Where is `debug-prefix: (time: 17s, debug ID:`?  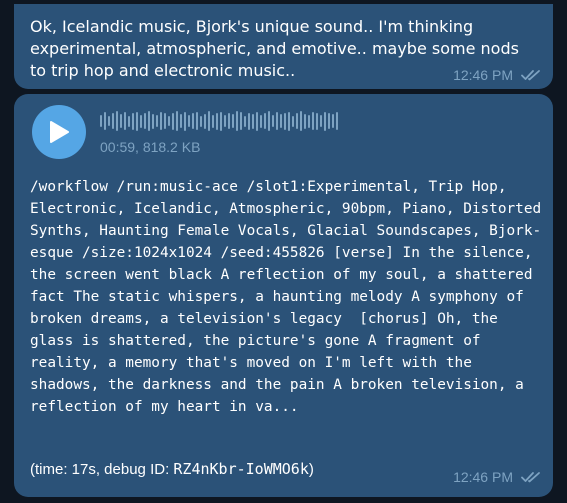
debug-prefix: (time: 17s, debug ID: is located at coordinates (102, 469).